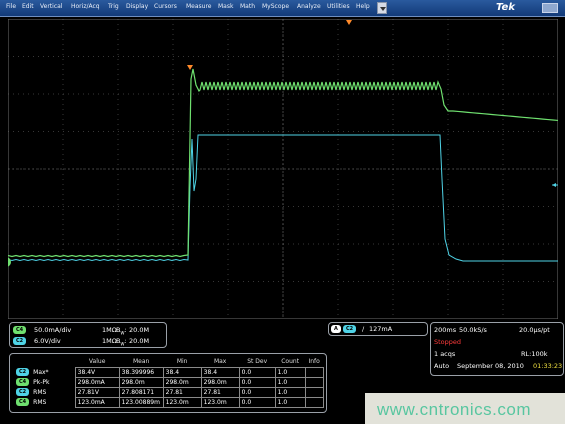  I want to click on row-name: Max*, so click(41, 372).